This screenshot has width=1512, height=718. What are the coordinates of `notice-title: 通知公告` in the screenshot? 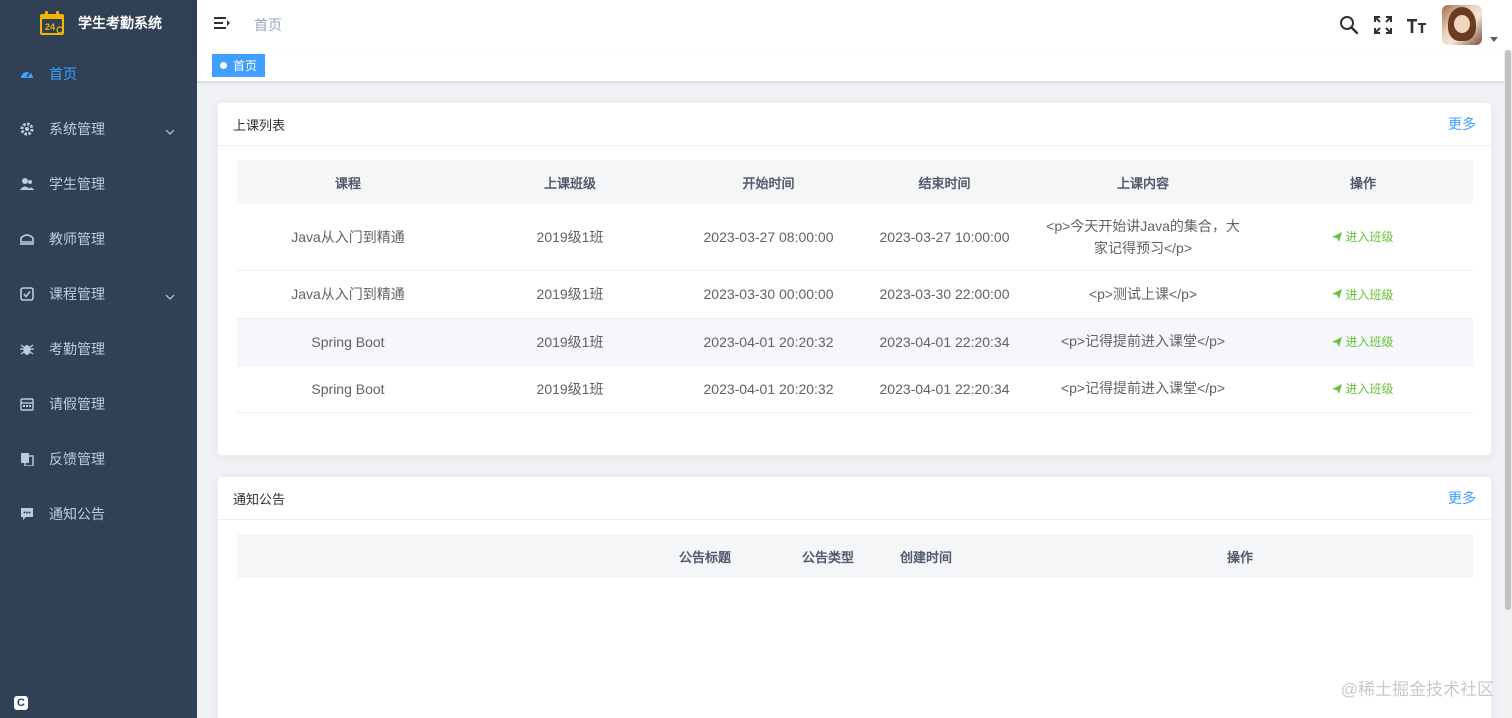 It's located at (259, 499).